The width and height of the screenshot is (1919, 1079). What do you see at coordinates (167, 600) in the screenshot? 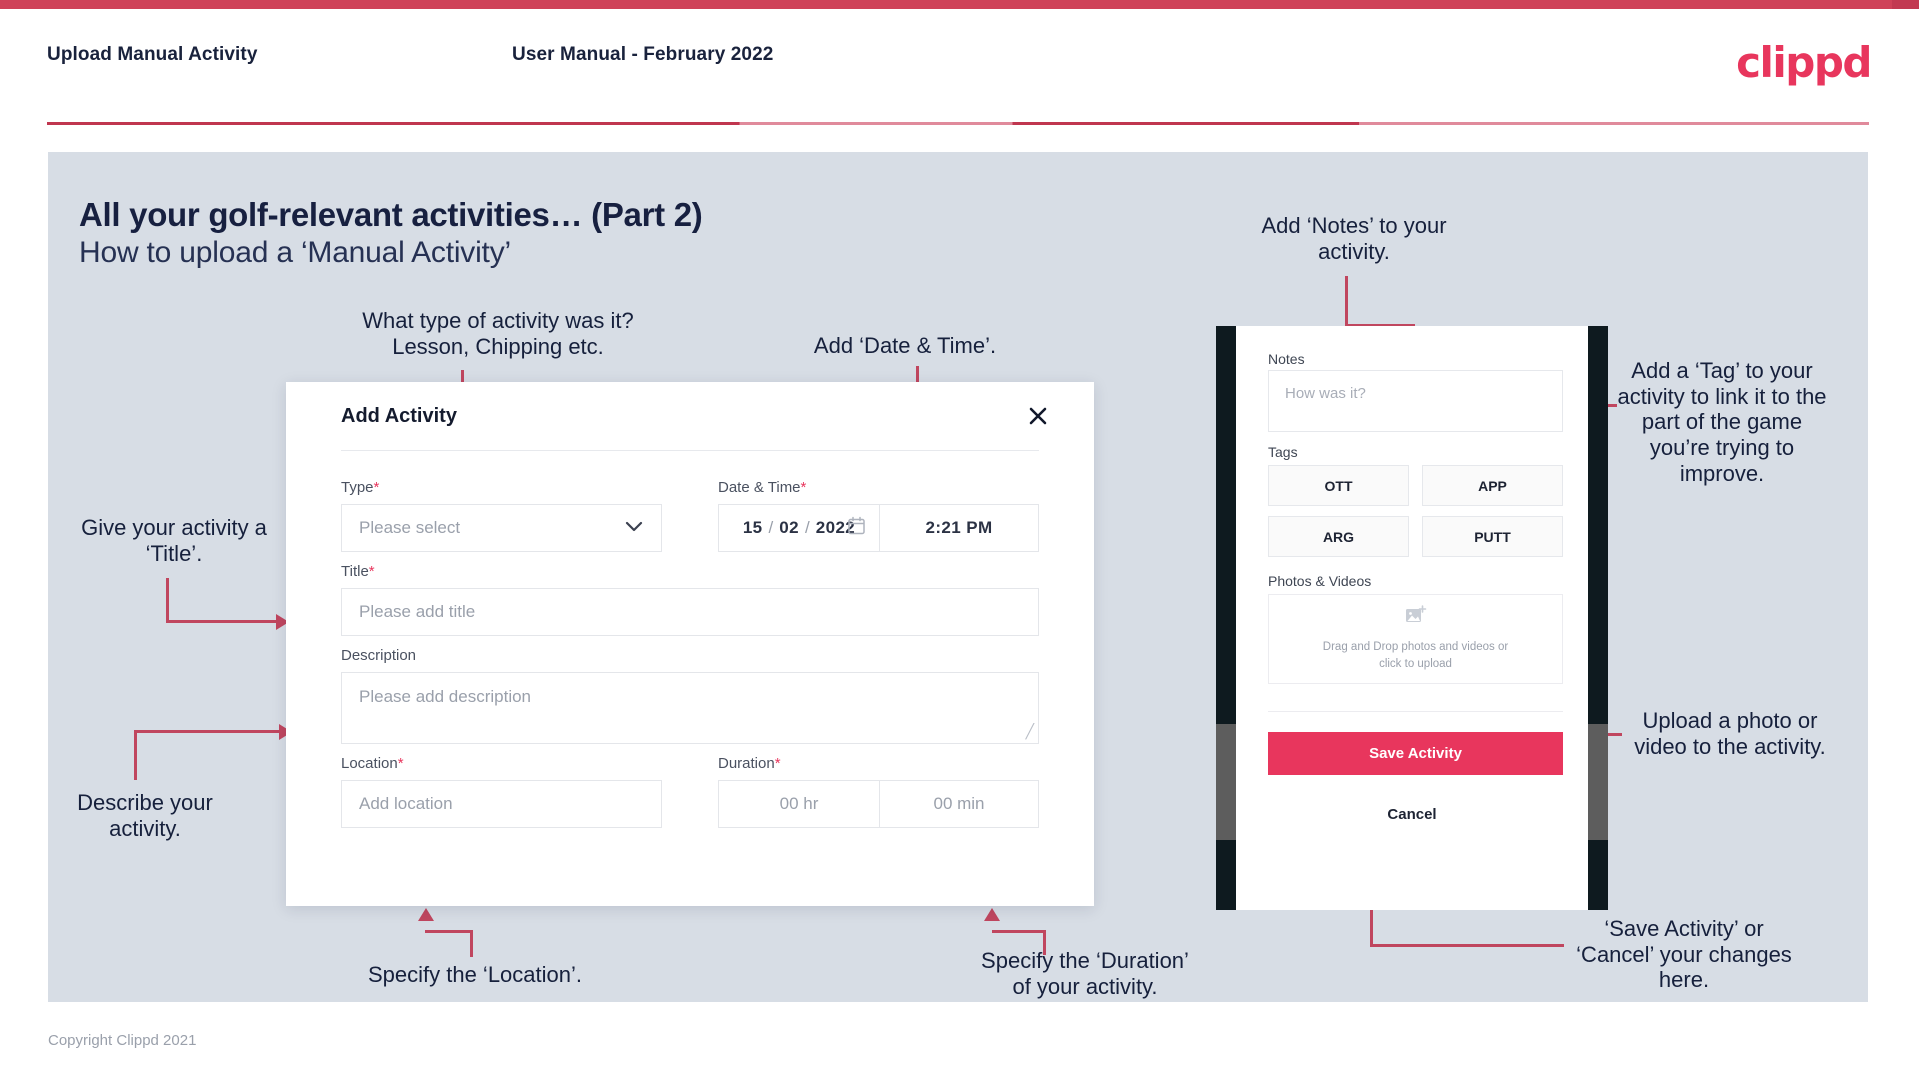
I see `connector-title-vertical` at bounding box center [167, 600].